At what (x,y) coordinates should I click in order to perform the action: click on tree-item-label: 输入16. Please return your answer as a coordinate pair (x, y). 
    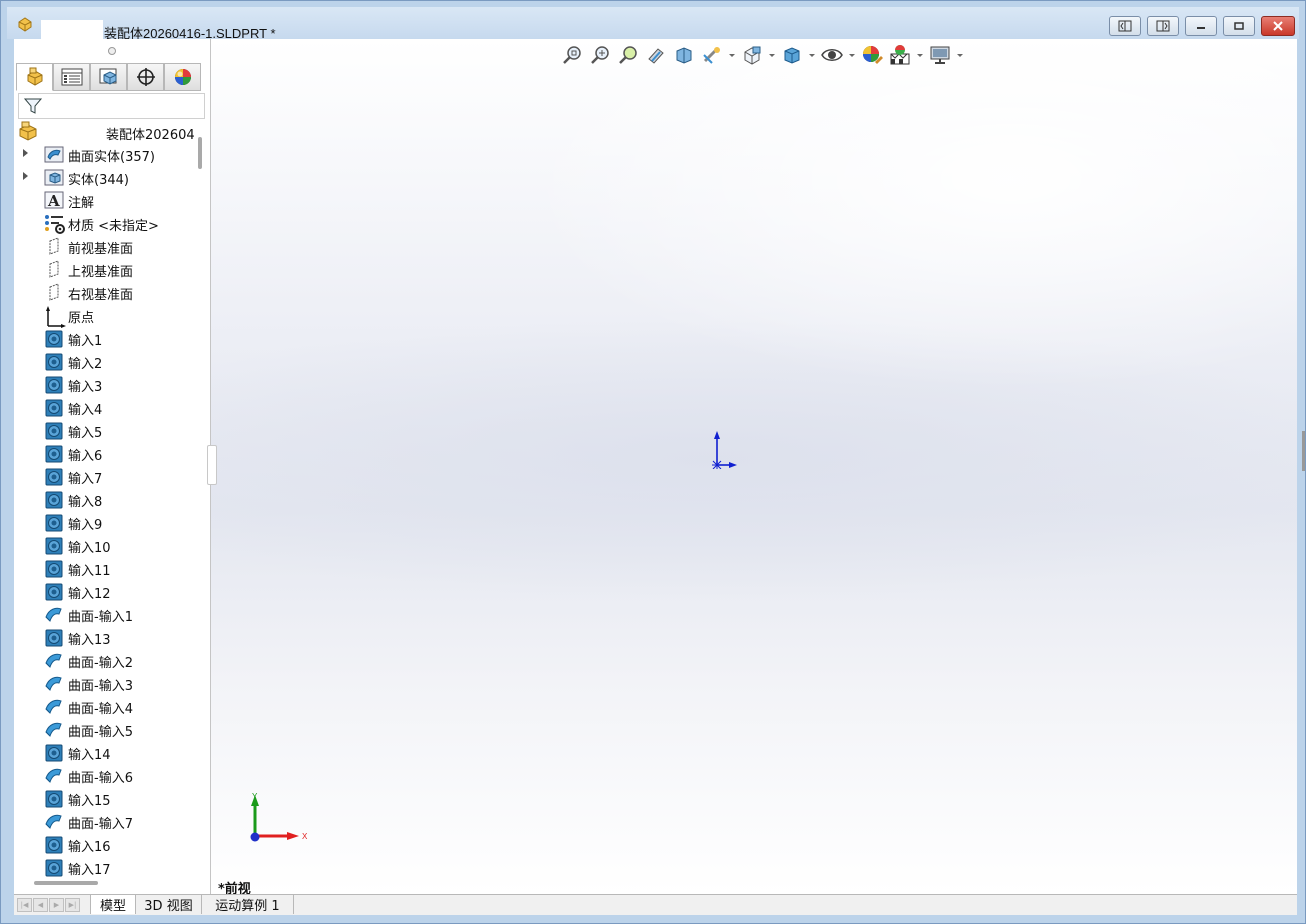
    Looking at the image, I should click on (89, 847).